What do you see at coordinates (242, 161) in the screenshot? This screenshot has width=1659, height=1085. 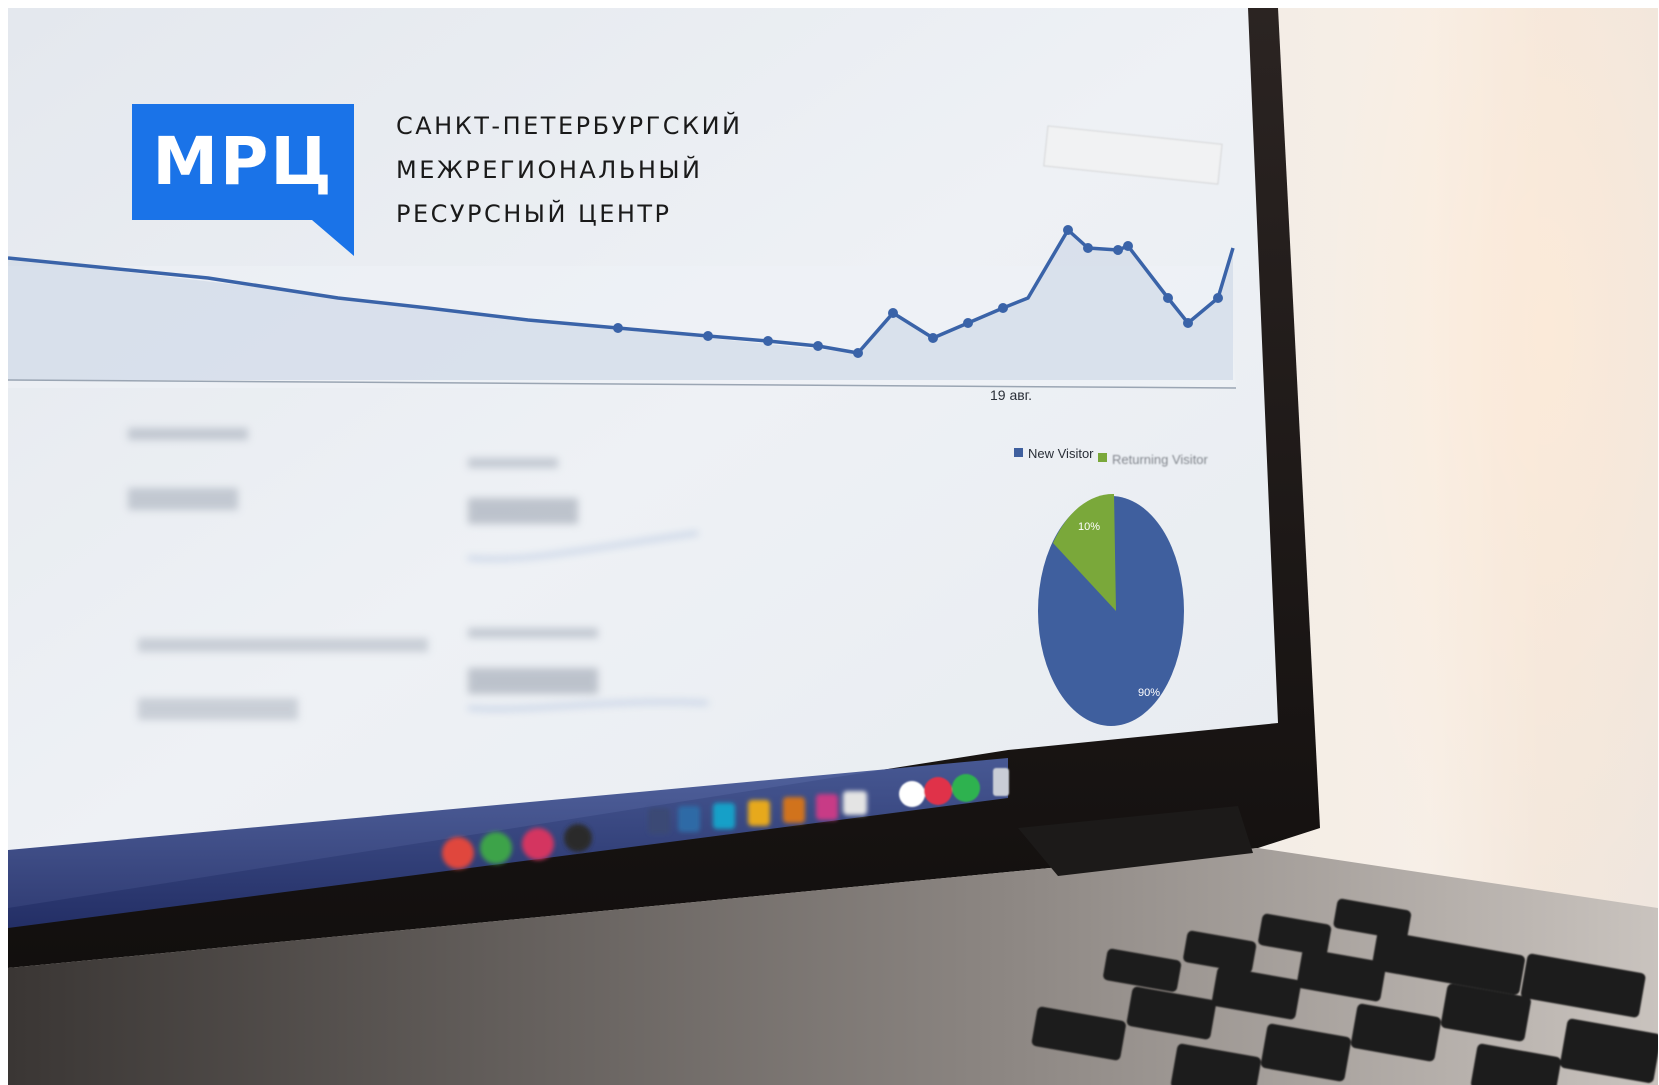 I see `svg-text: МРЦ` at bounding box center [242, 161].